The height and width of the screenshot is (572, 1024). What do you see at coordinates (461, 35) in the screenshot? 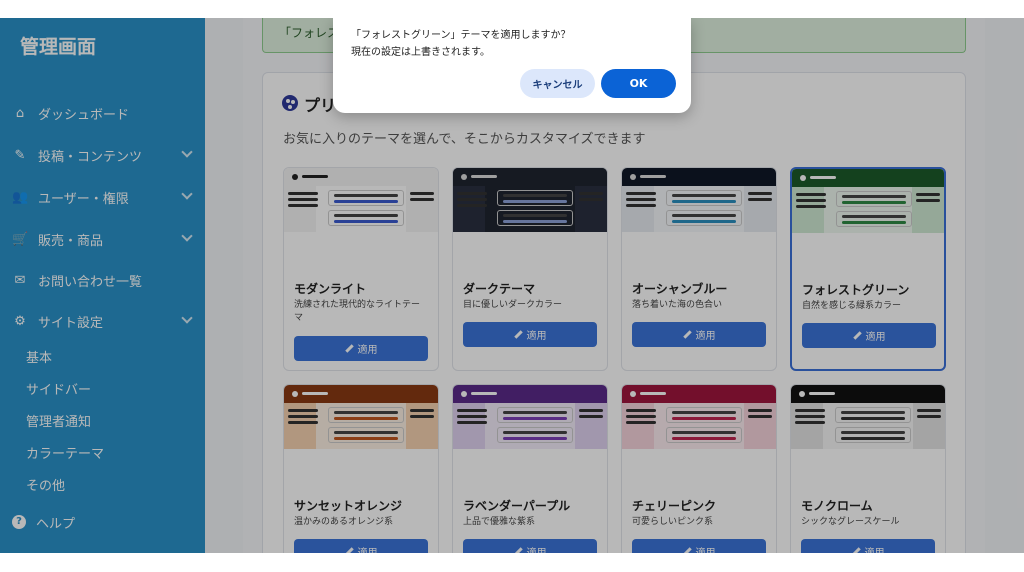
I see `dialog-message: 「フォレストグリーン」テーマを適用しますか？` at bounding box center [461, 35].